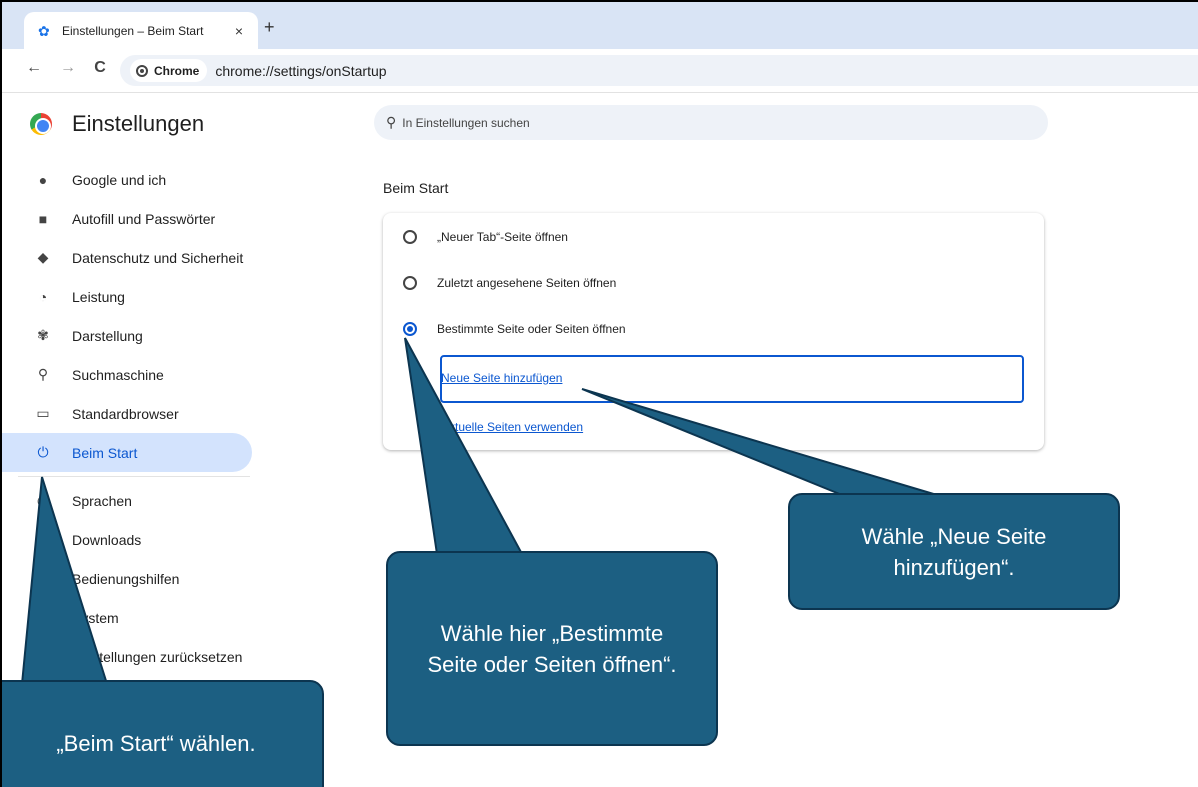  What do you see at coordinates (134, 476) in the screenshot?
I see `divider` at bounding box center [134, 476].